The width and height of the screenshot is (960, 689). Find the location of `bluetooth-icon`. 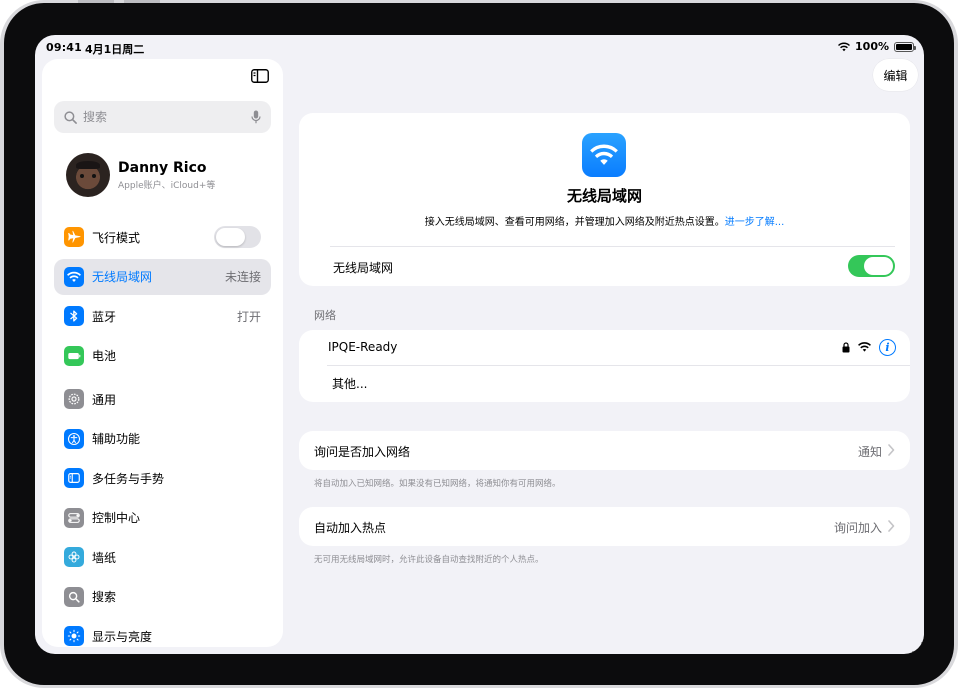

bluetooth-icon is located at coordinates (74, 316).